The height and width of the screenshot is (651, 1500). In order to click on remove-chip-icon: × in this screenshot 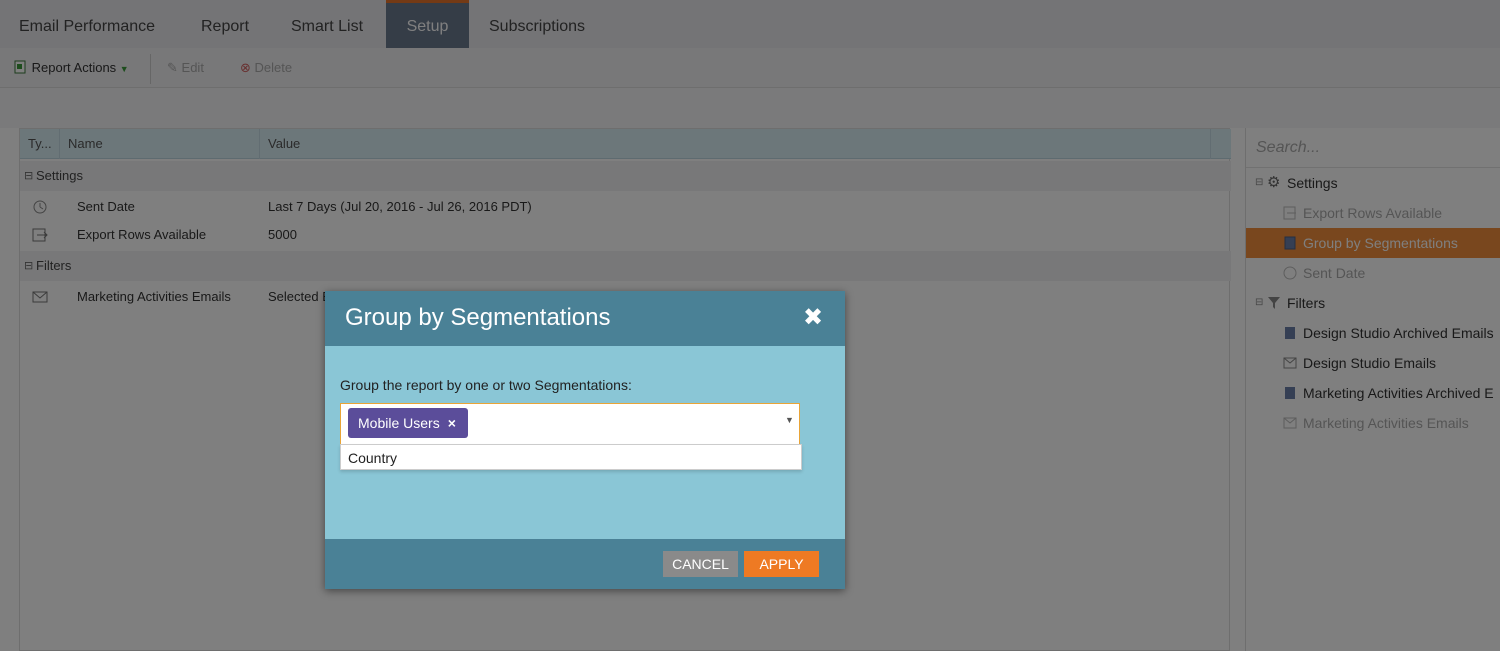, I will do `click(452, 423)`.